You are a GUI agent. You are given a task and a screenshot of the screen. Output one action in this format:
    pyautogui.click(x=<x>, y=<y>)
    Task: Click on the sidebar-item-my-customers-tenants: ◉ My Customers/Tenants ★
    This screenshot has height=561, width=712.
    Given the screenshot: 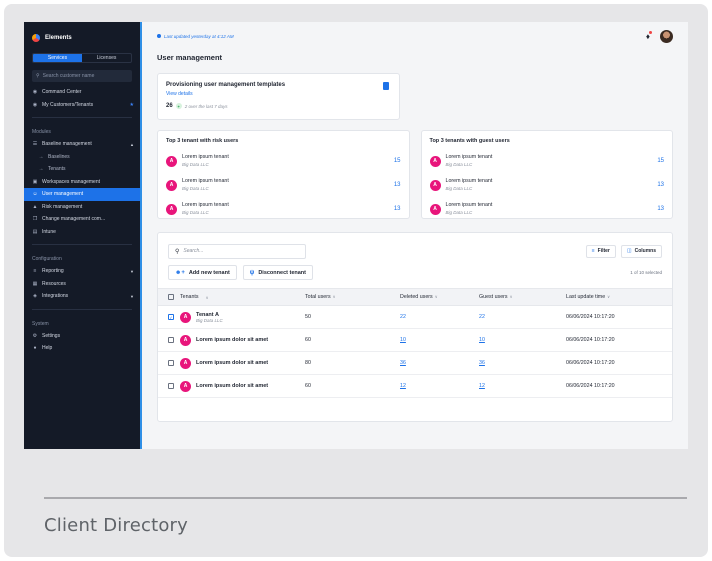 What is the action you would take?
    pyautogui.click(x=82, y=105)
    